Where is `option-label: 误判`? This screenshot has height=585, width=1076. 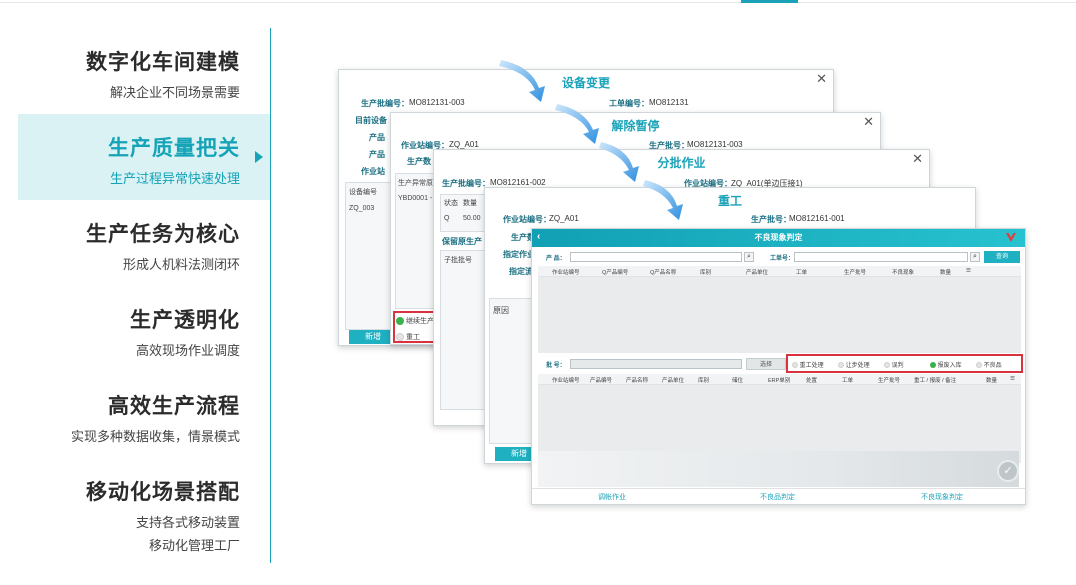 option-label: 误判 is located at coordinates (897, 366).